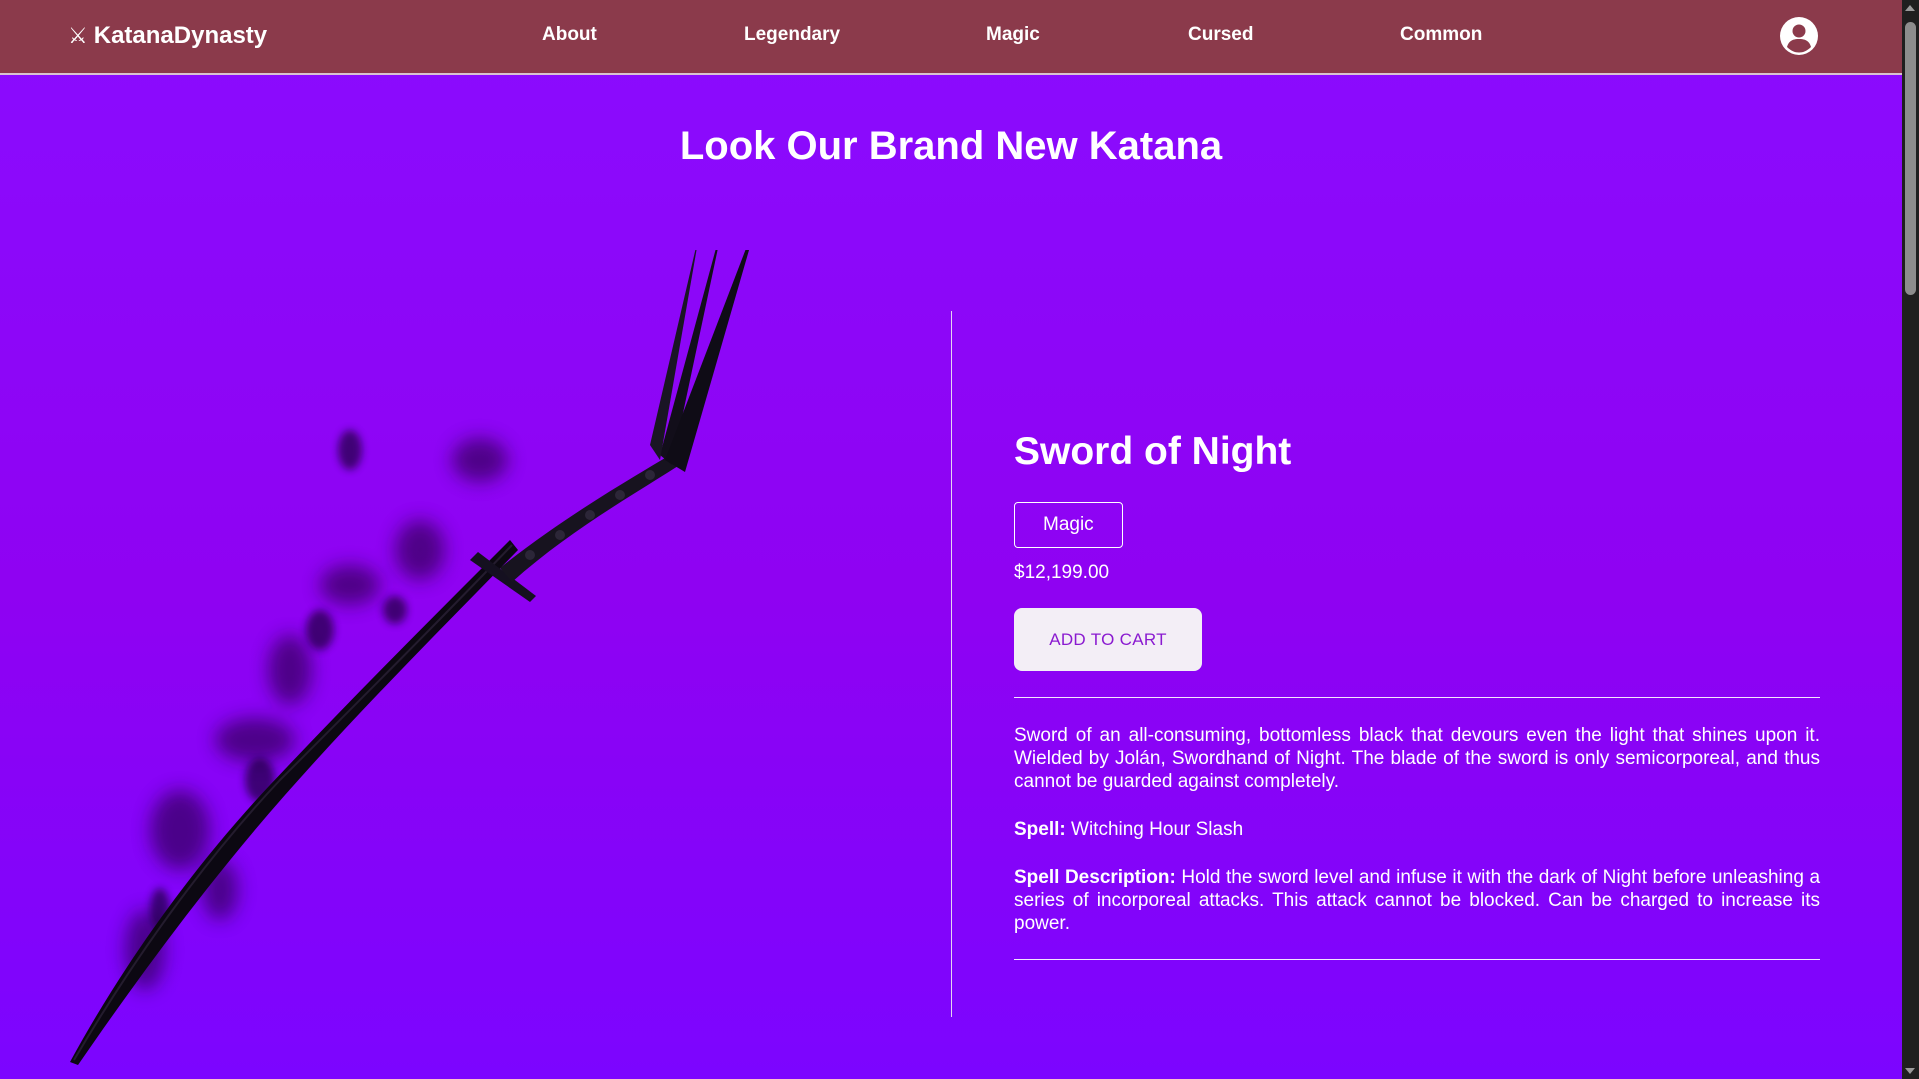 The width and height of the screenshot is (1919, 1079). Describe the element at coordinates (1441, 35) in the screenshot. I see `nav-link-common: Common` at that location.